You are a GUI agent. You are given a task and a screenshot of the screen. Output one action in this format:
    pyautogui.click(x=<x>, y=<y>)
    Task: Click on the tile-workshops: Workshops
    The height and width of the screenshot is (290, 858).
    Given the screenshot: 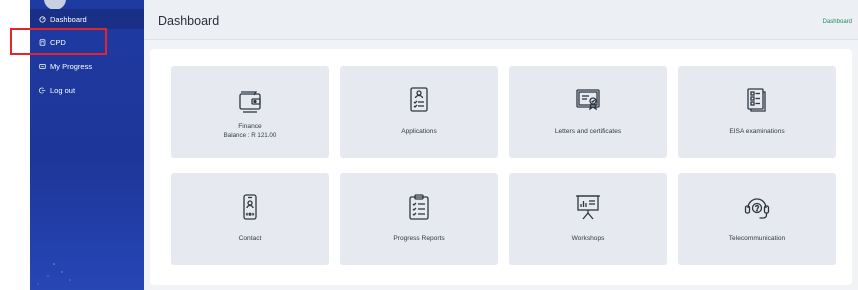 What is the action you would take?
    pyautogui.click(x=588, y=219)
    